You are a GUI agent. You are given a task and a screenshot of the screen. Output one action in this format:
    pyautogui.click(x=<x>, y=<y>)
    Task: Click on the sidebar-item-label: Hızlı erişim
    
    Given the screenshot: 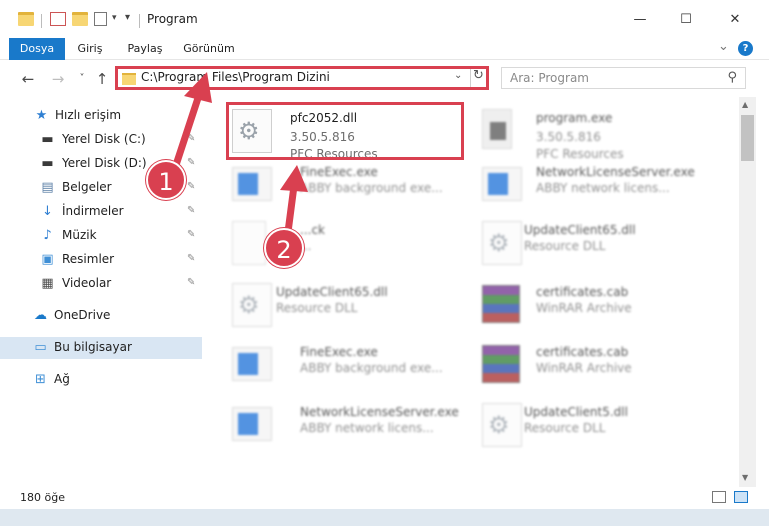 What is the action you would take?
    pyautogui.click(x=88, y=115)
    